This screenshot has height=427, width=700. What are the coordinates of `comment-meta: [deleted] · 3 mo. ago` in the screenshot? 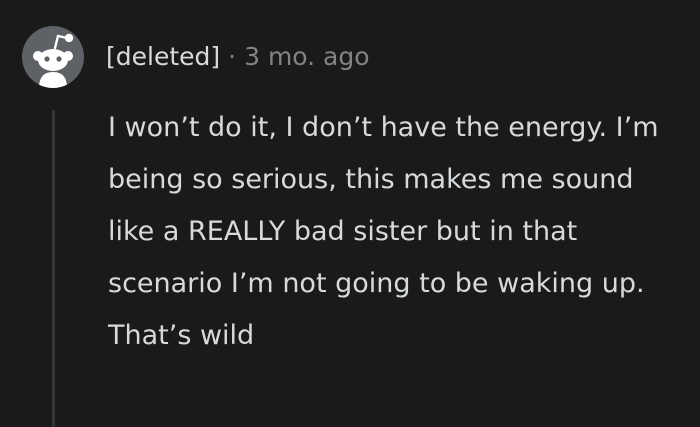 It's located at (238, 56).